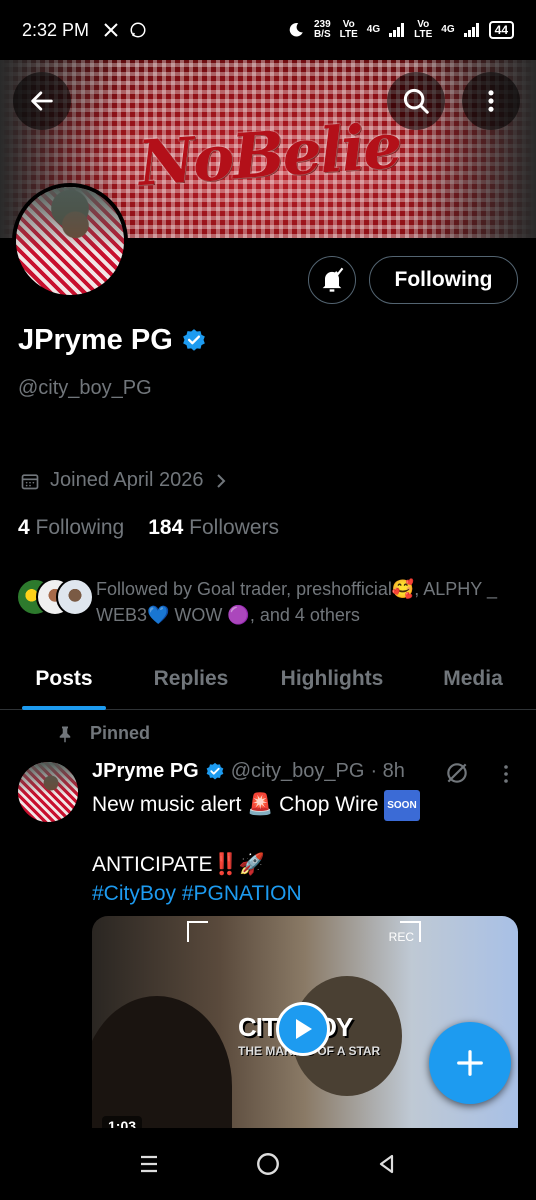 This screenshot has height=1200, width=536. What do you see at coordinates (269, 154) in the screenshot?
I see `banner-logo-text: NoBelie` at bounding box center [269, 154].